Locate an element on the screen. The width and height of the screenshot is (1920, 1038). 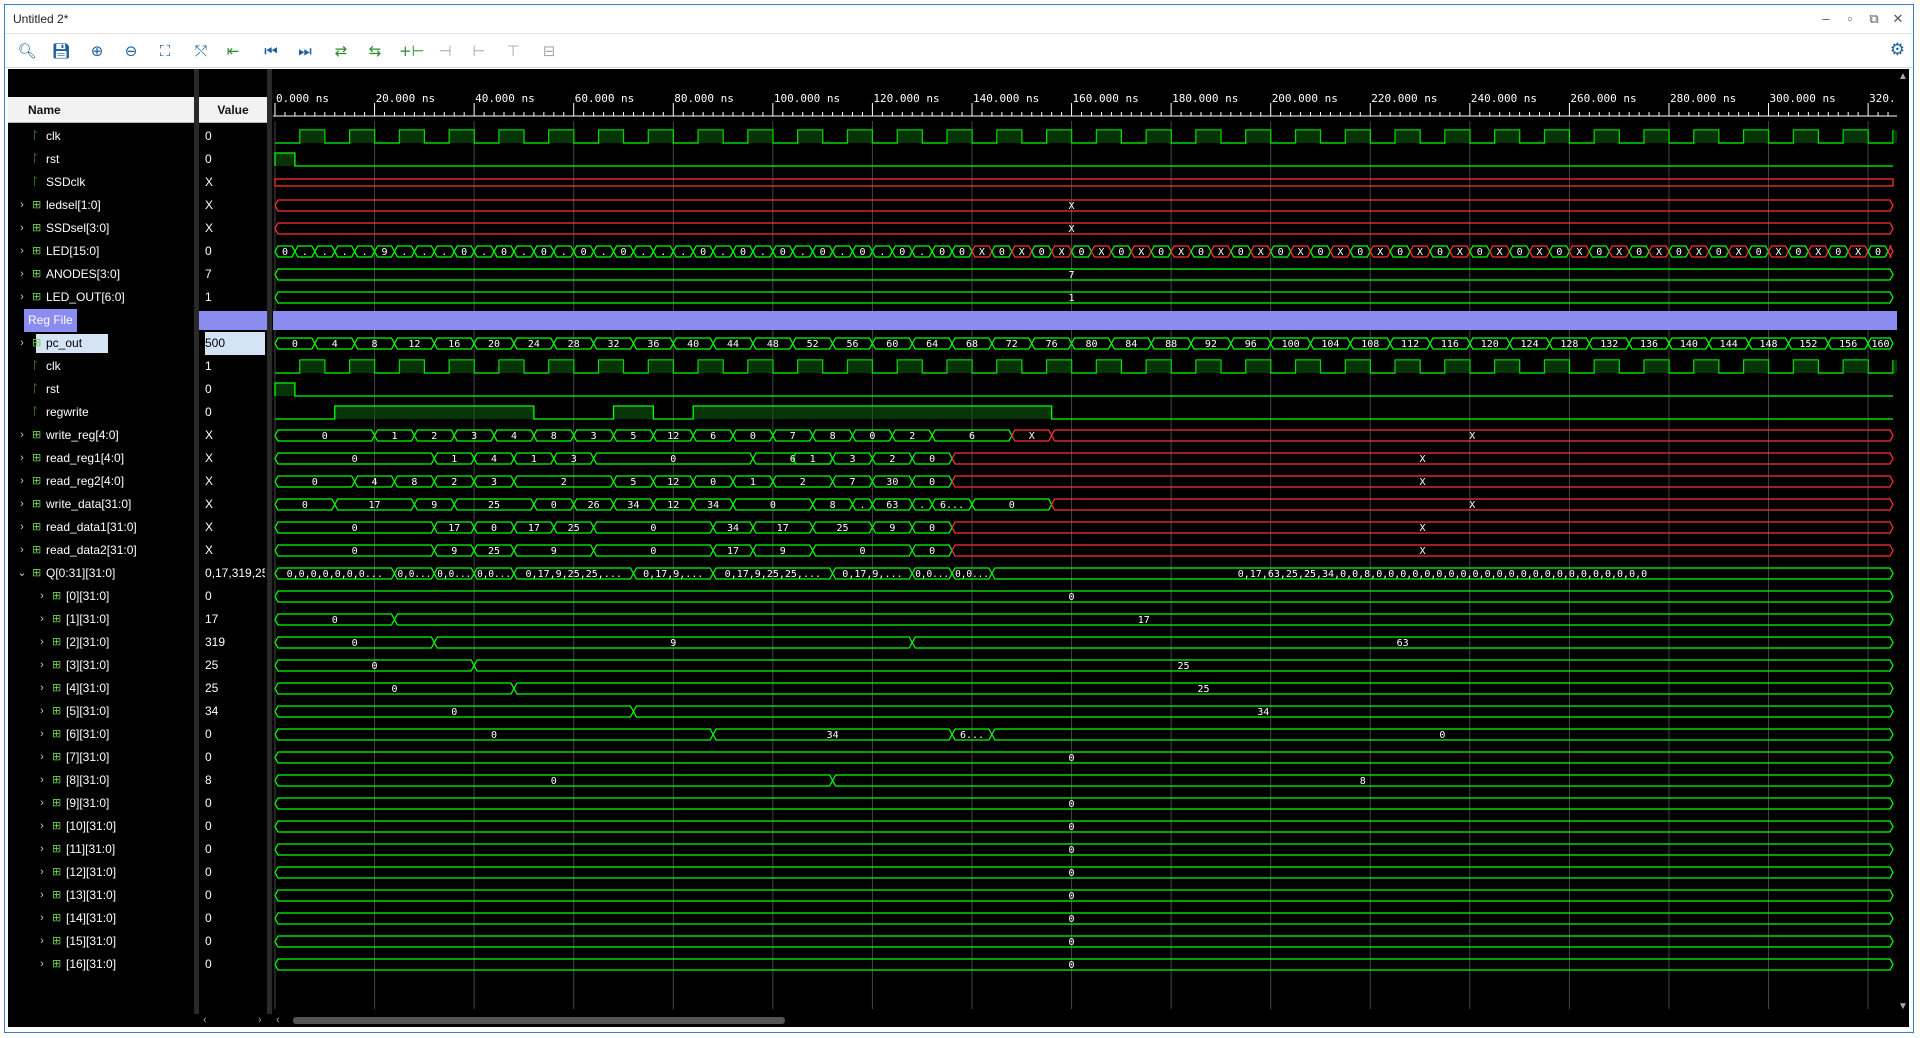
next-transition-icon: ⇆ is located at coordinates (375, 51).